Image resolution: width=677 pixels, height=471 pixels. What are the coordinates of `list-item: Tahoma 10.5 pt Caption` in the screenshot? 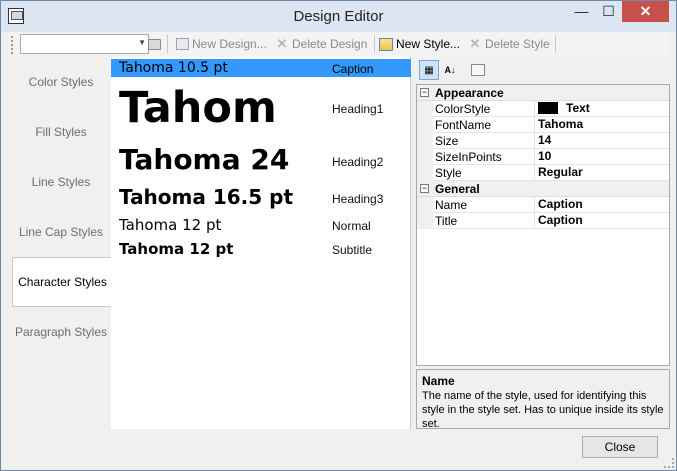 It's located at (261, 68).